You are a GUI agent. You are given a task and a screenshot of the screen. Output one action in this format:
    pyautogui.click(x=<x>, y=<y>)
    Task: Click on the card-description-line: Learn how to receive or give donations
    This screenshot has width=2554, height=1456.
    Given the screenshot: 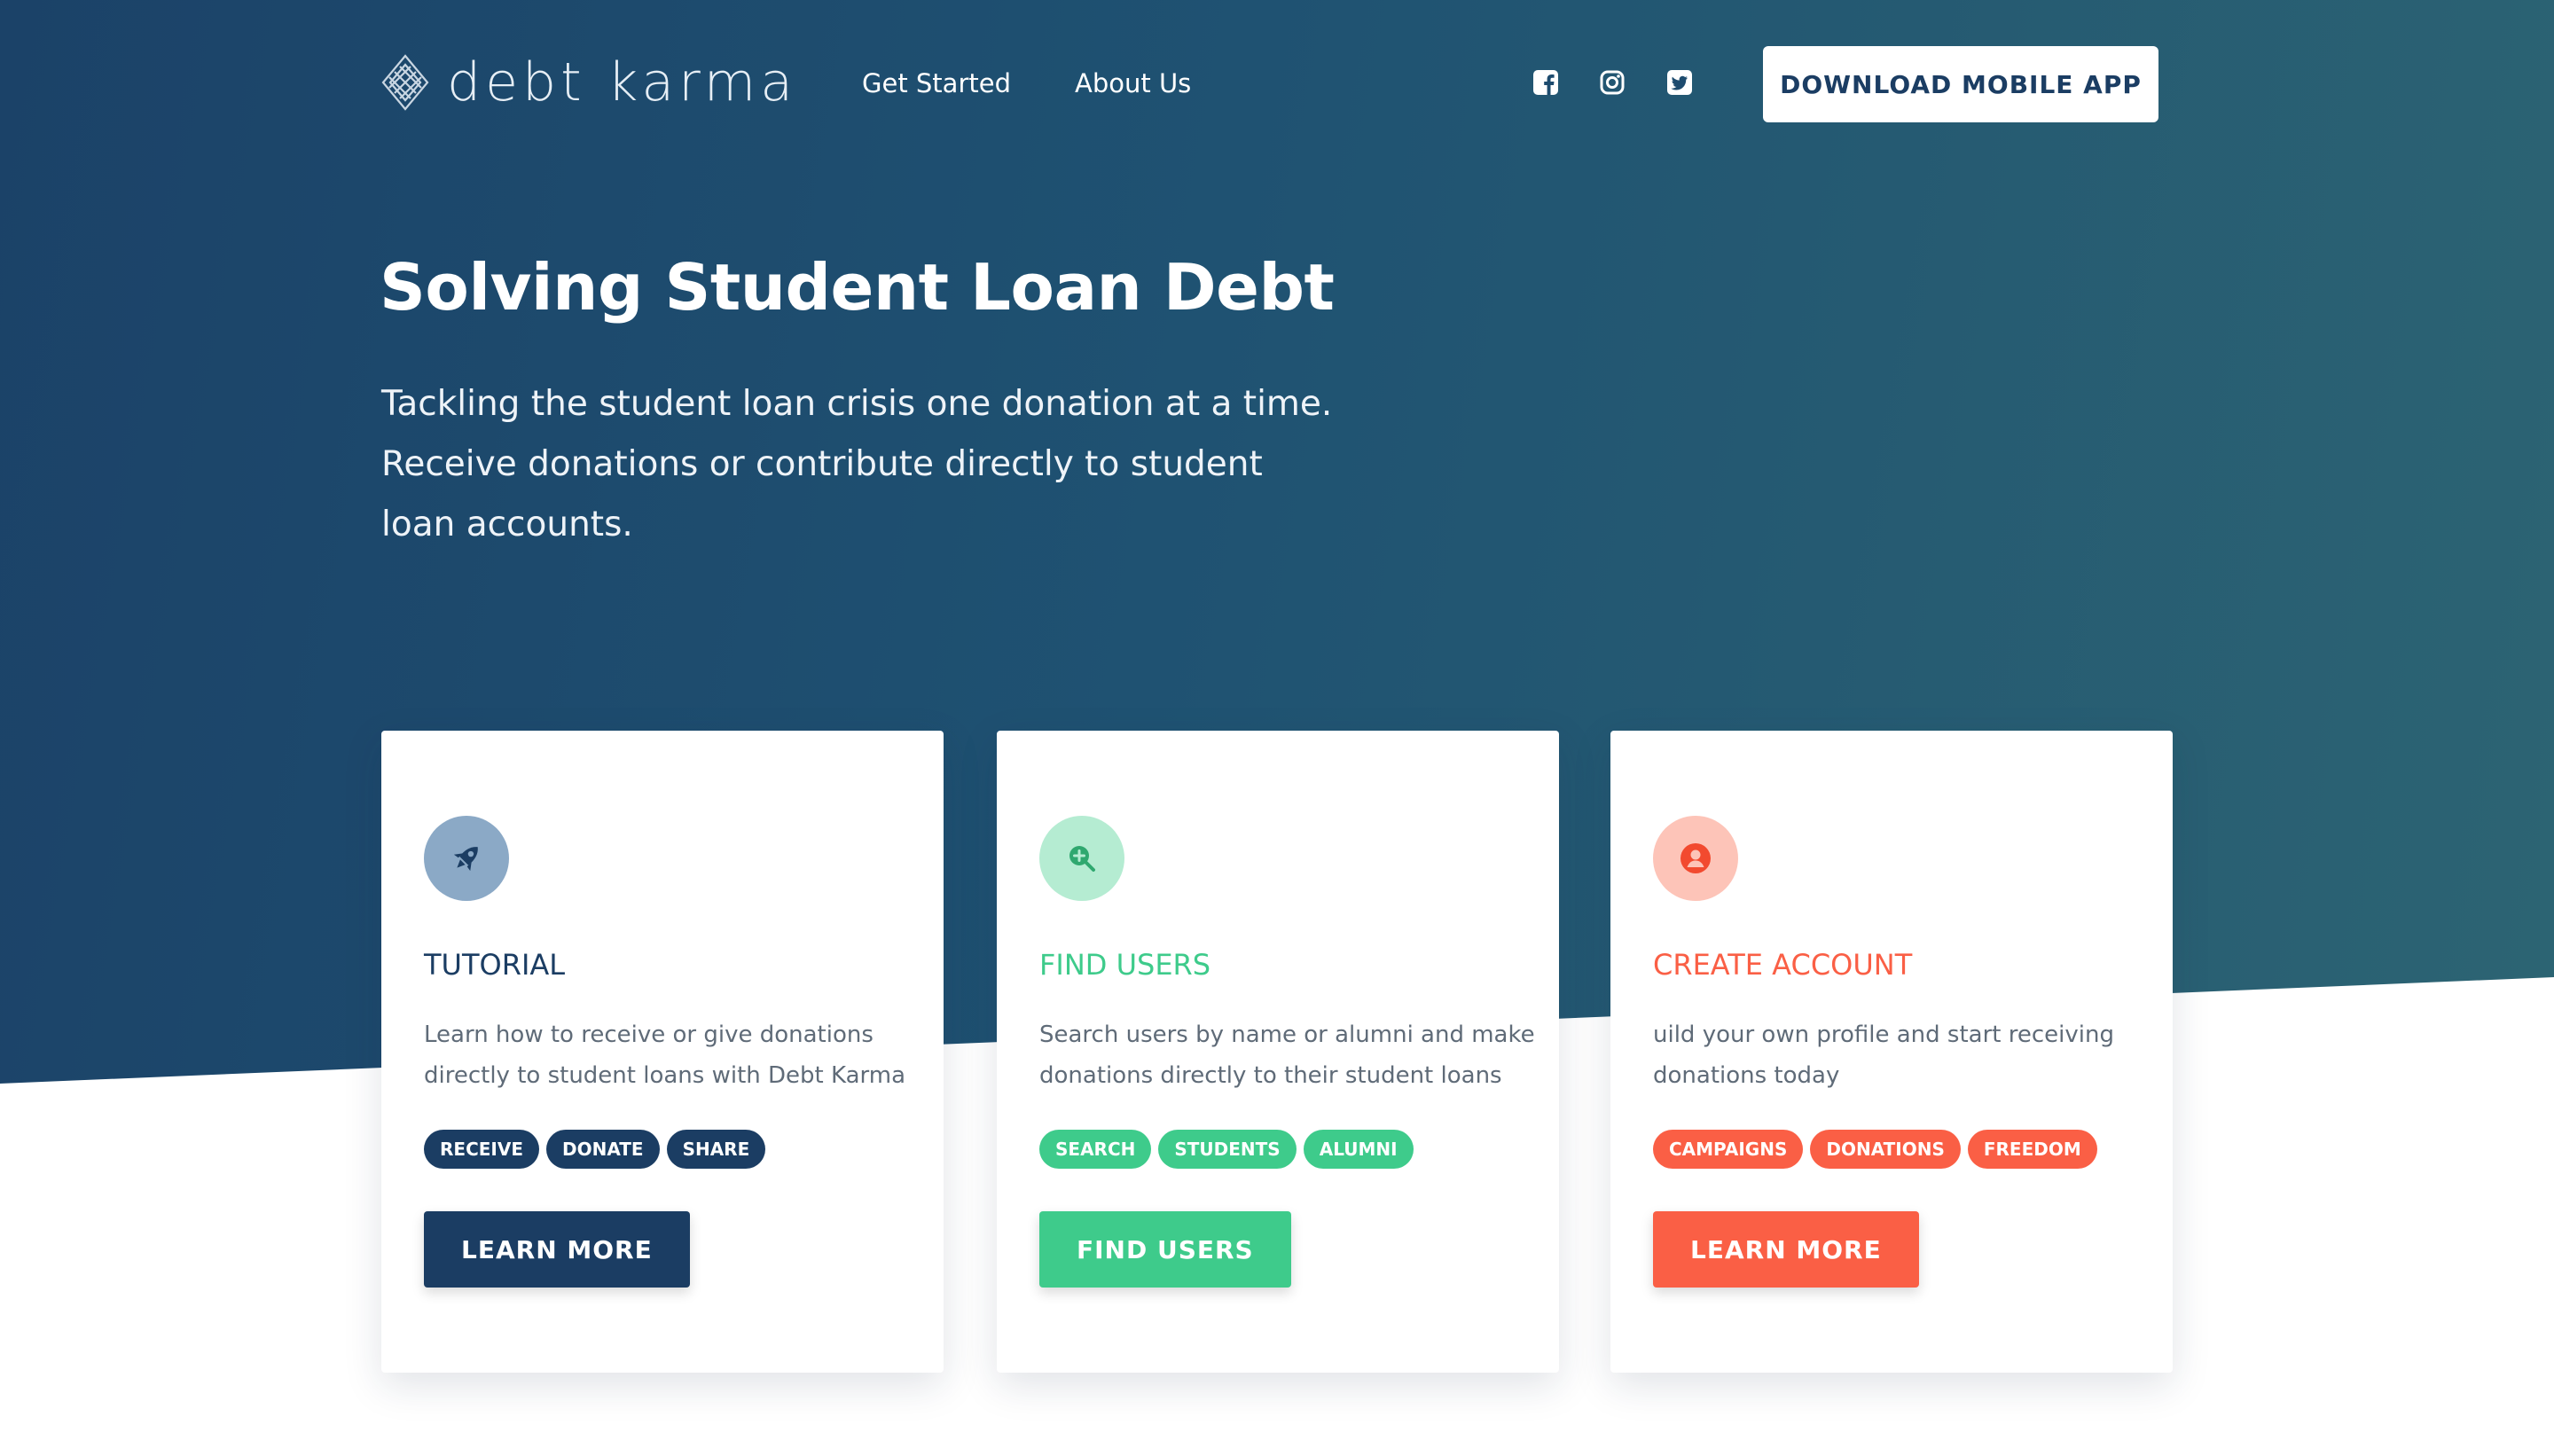 What is the action you would take?
    pyautogui.click(x=649, y=1035)
    